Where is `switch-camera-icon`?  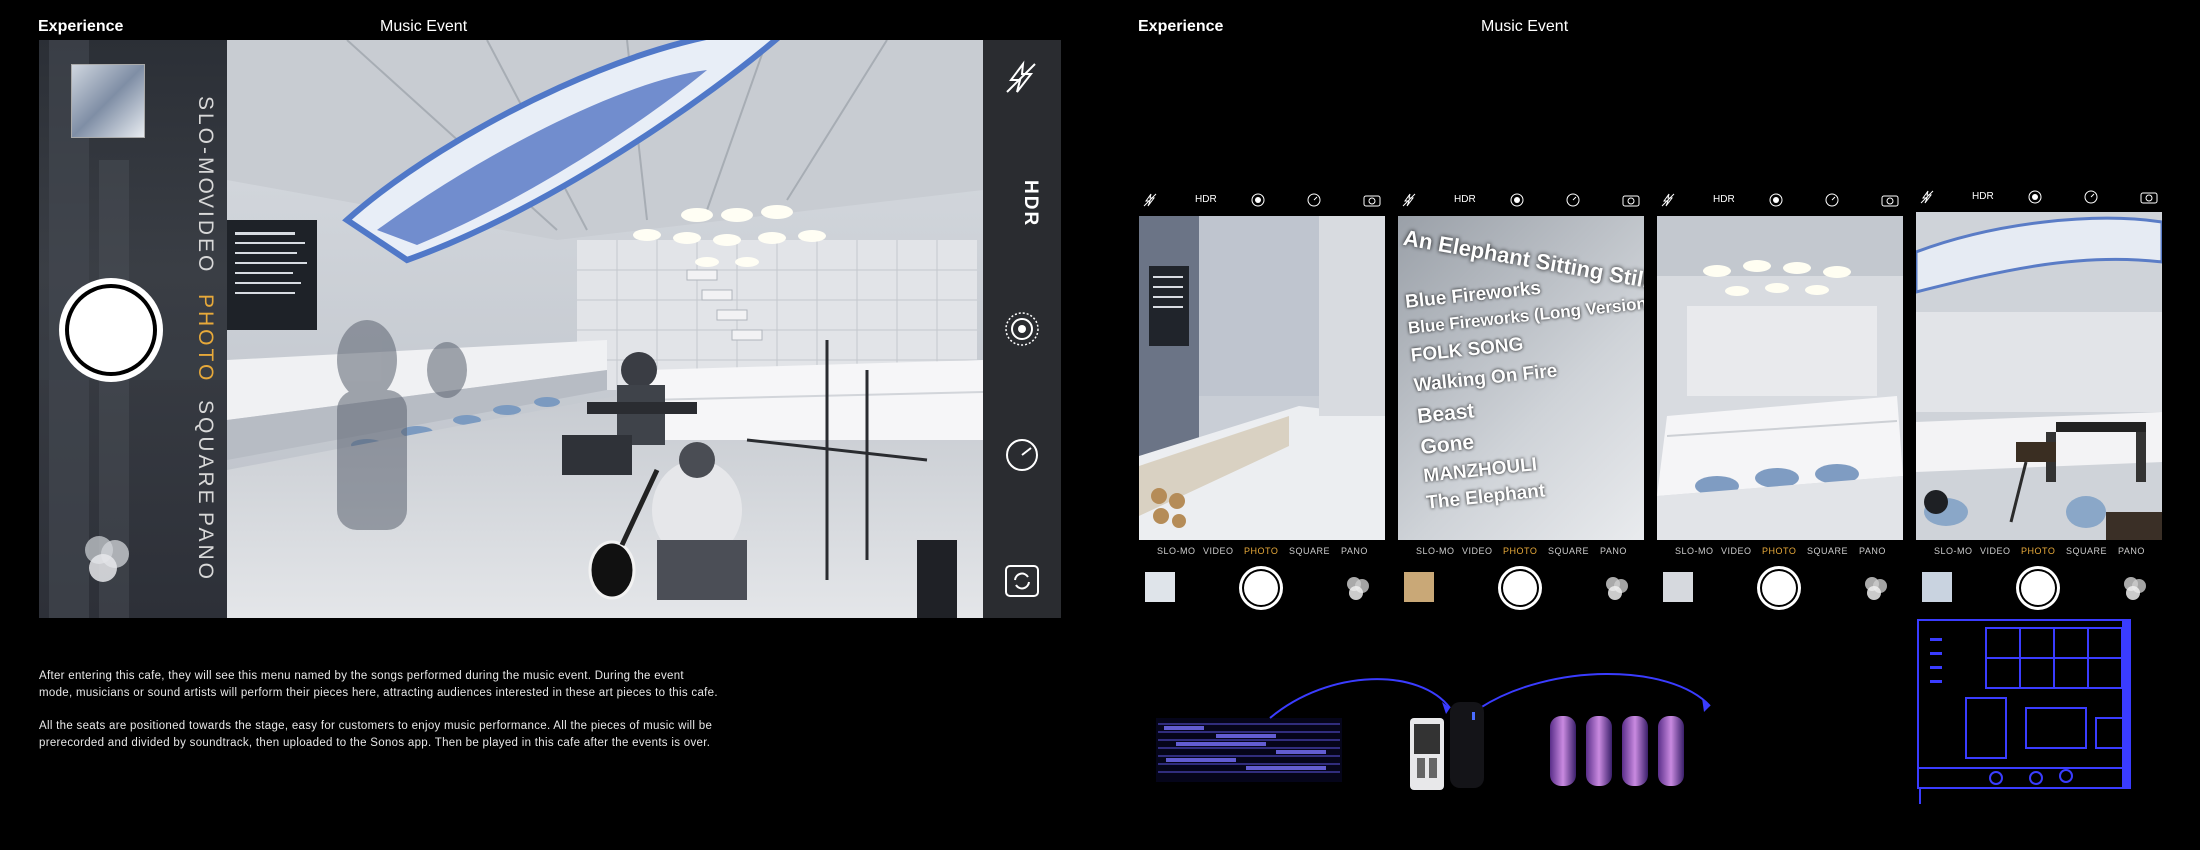
switch-camera-icon is located at coordinates (1022, 580).